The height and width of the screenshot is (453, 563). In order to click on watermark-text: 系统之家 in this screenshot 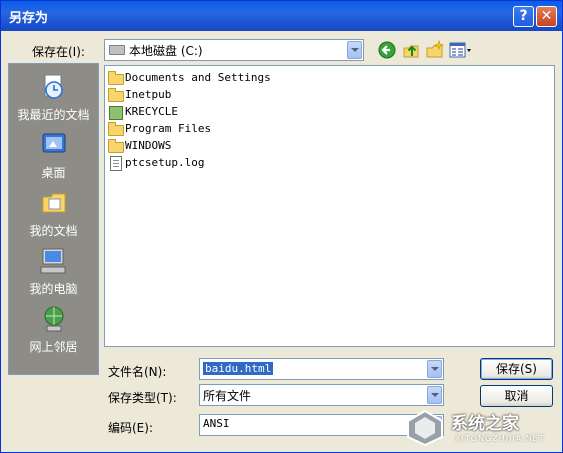, I will do `click(485, 424)`.